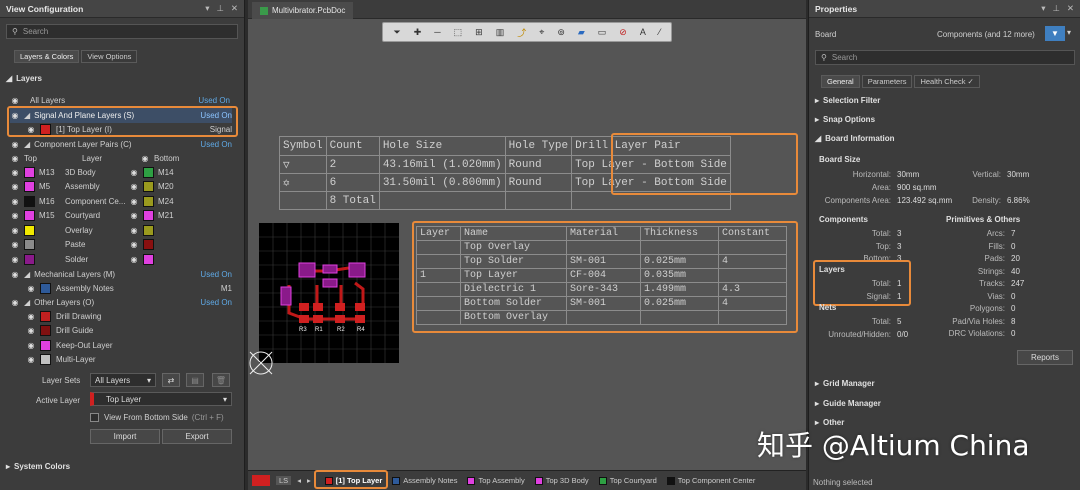 The image size is (1080, 490). Describe the element at coordinates (623, 32) in the screenshot. I see `keepout-icon: ⊘` at that location.